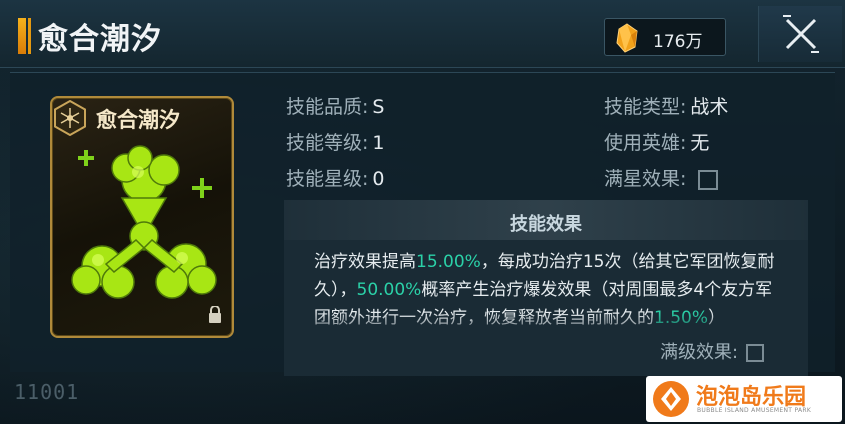 The height and width of the screenshot is (424, 845). I want to click on close-icon, so click(801, 34).